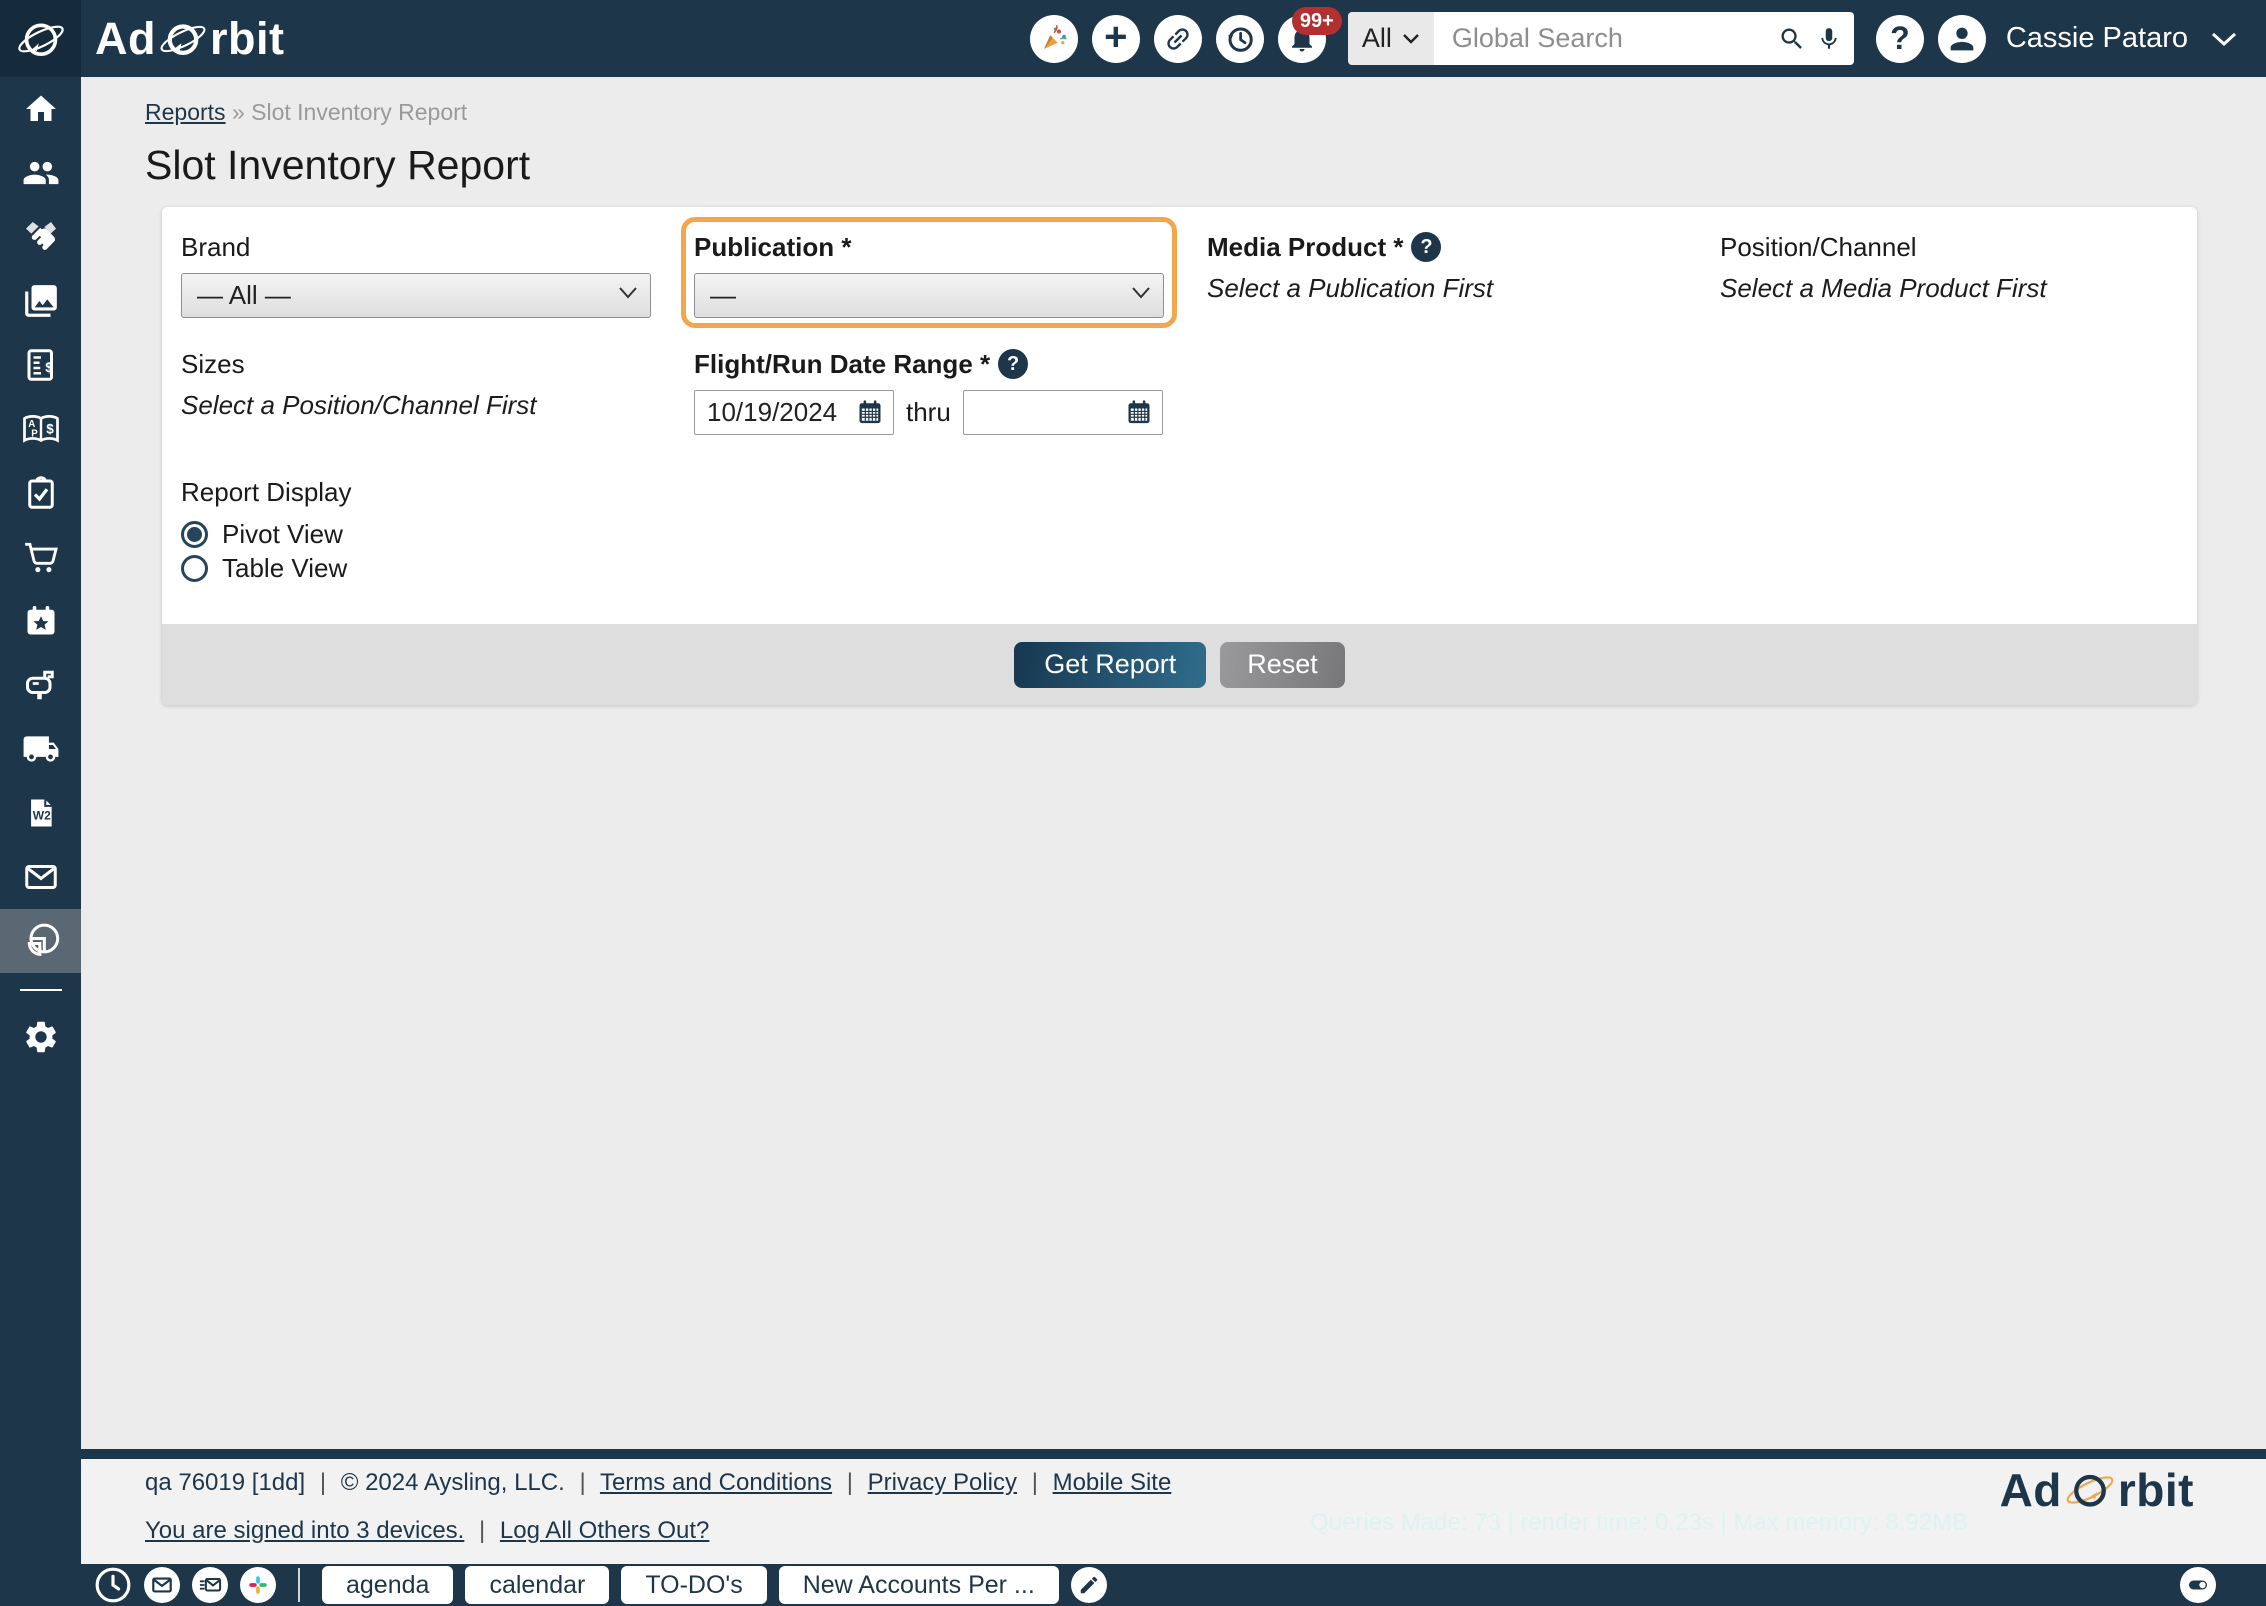 The height and width of the screenshot is (1606, 2266). I want to click on notes-button, so click(1088, 1585).